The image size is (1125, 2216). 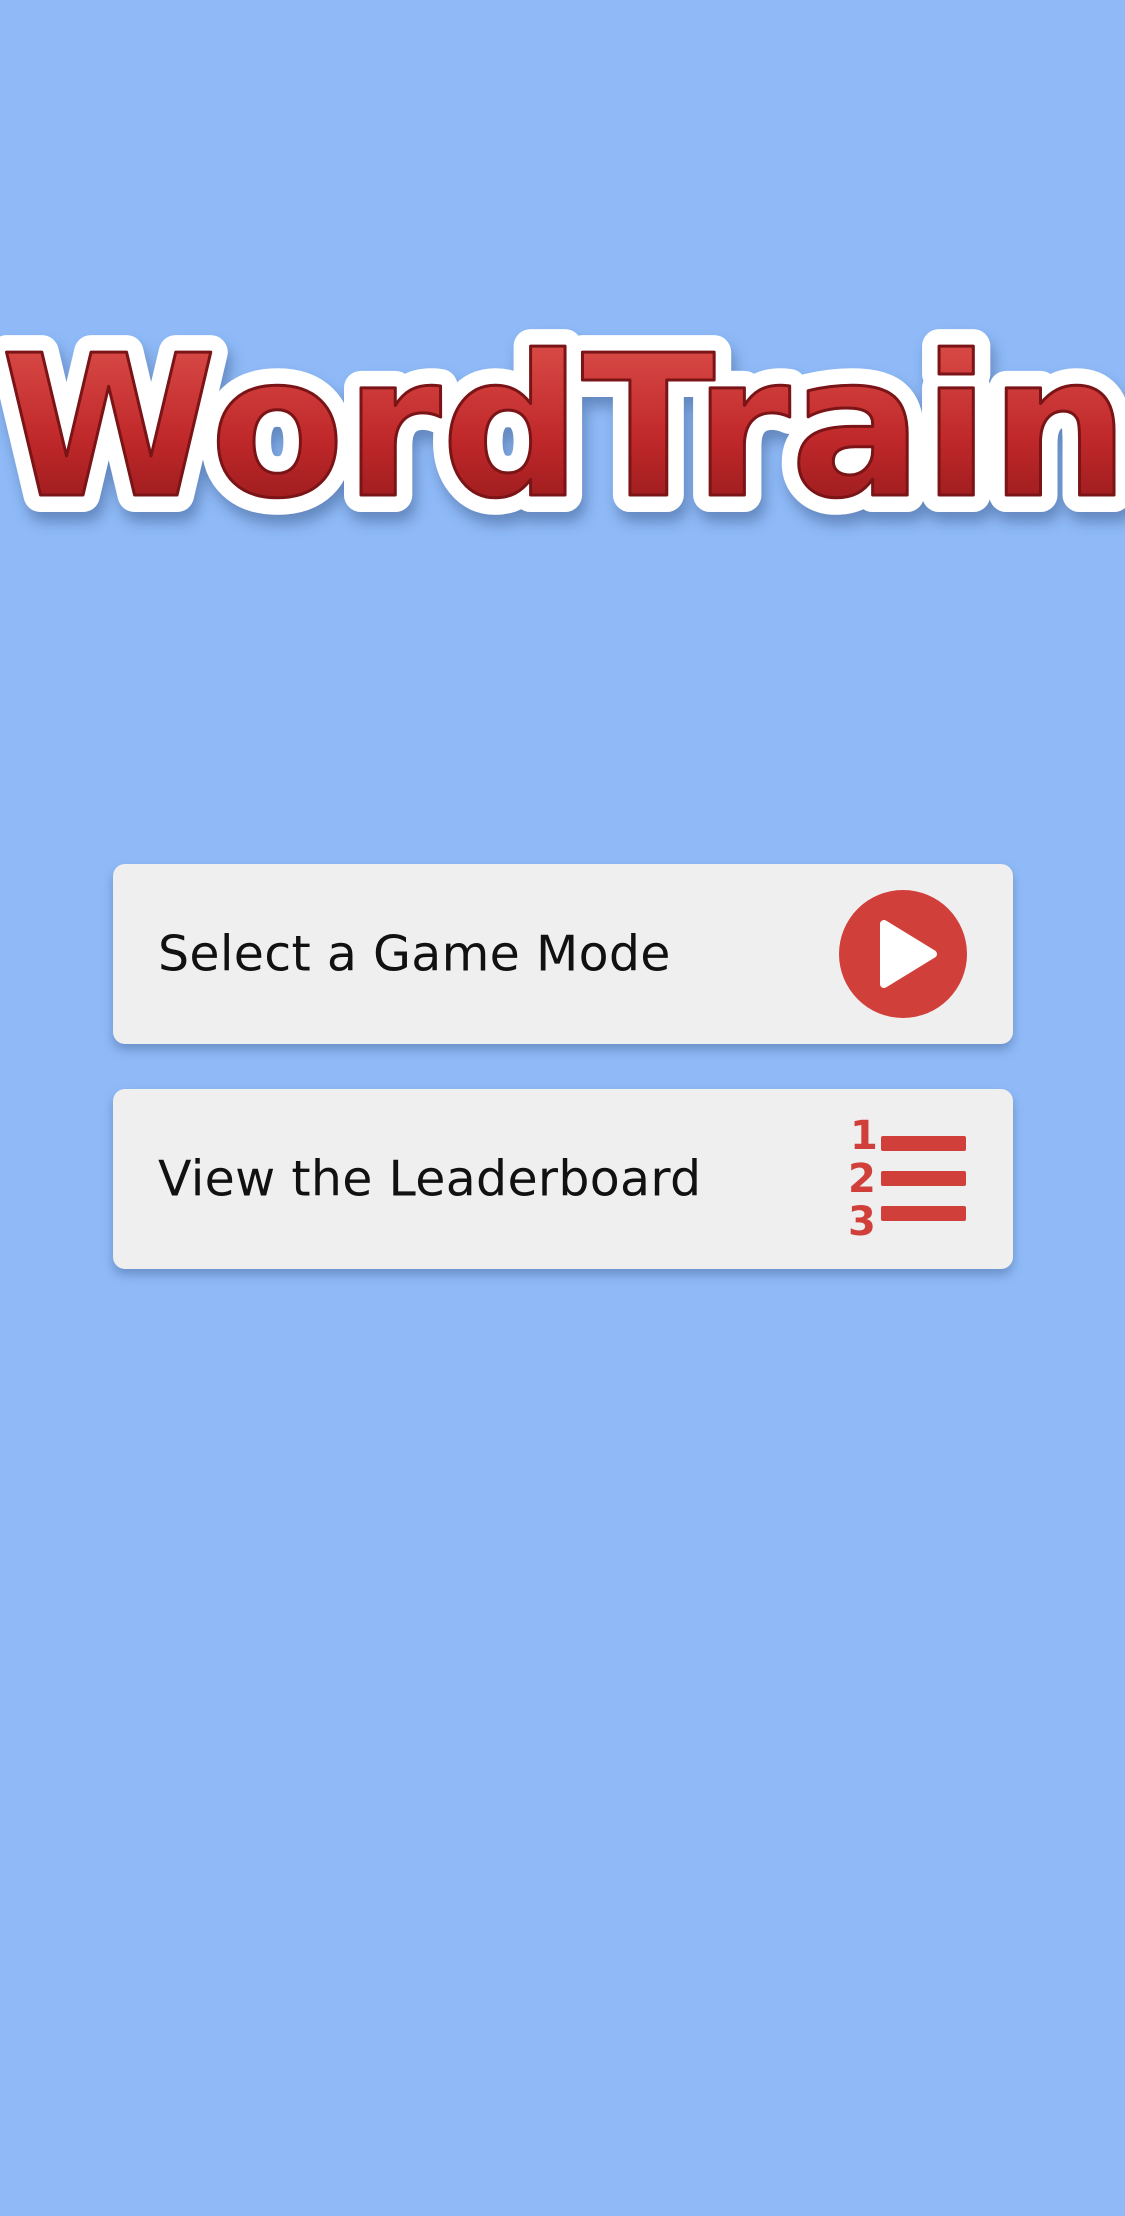 I want to click on view-leaderboard-button: View the Leaderboard 1 2 3, so click(x=563, y=1179).